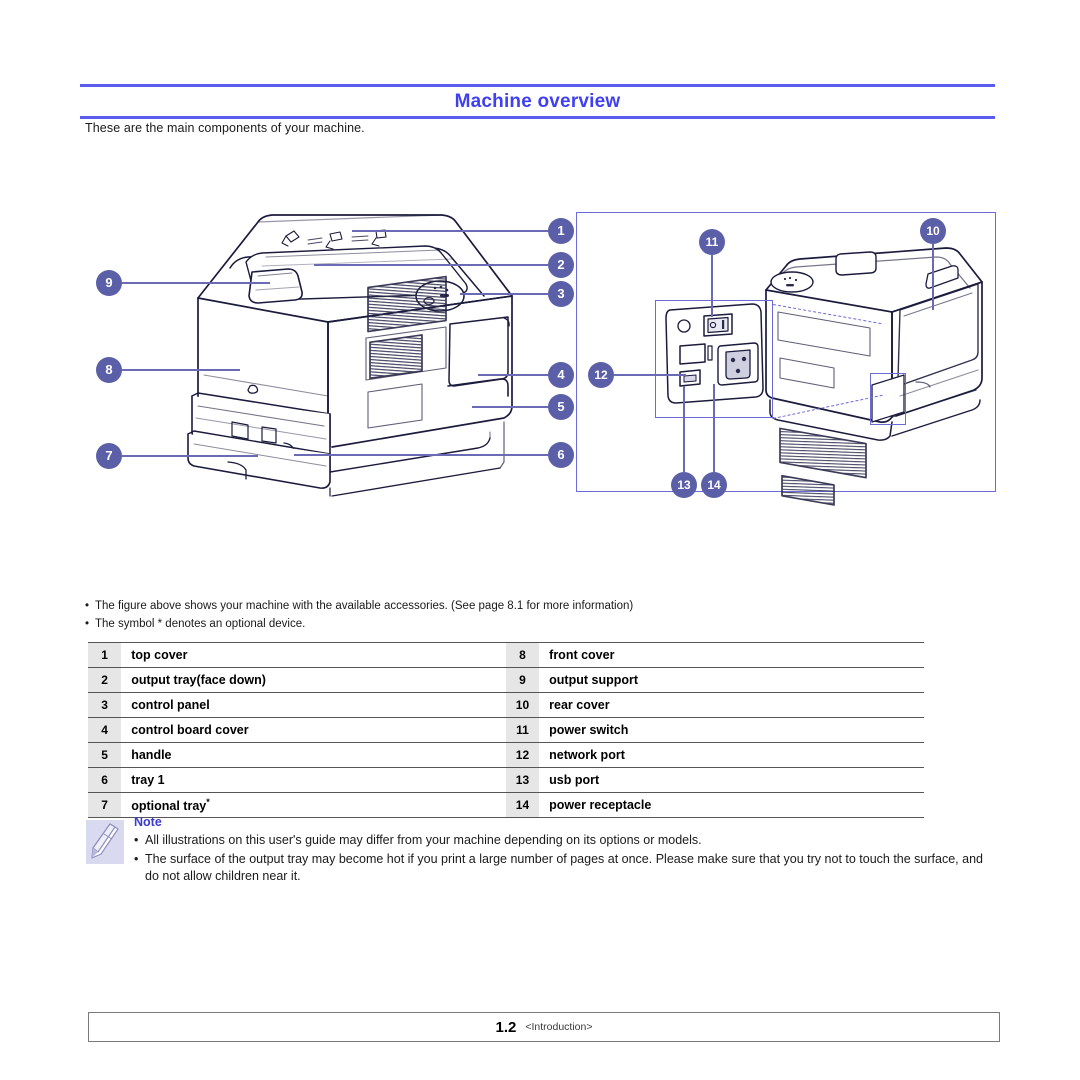 The height and width of the screenshot is (1080, 1080). I want to click on part-label: network port, so click(731, 755).